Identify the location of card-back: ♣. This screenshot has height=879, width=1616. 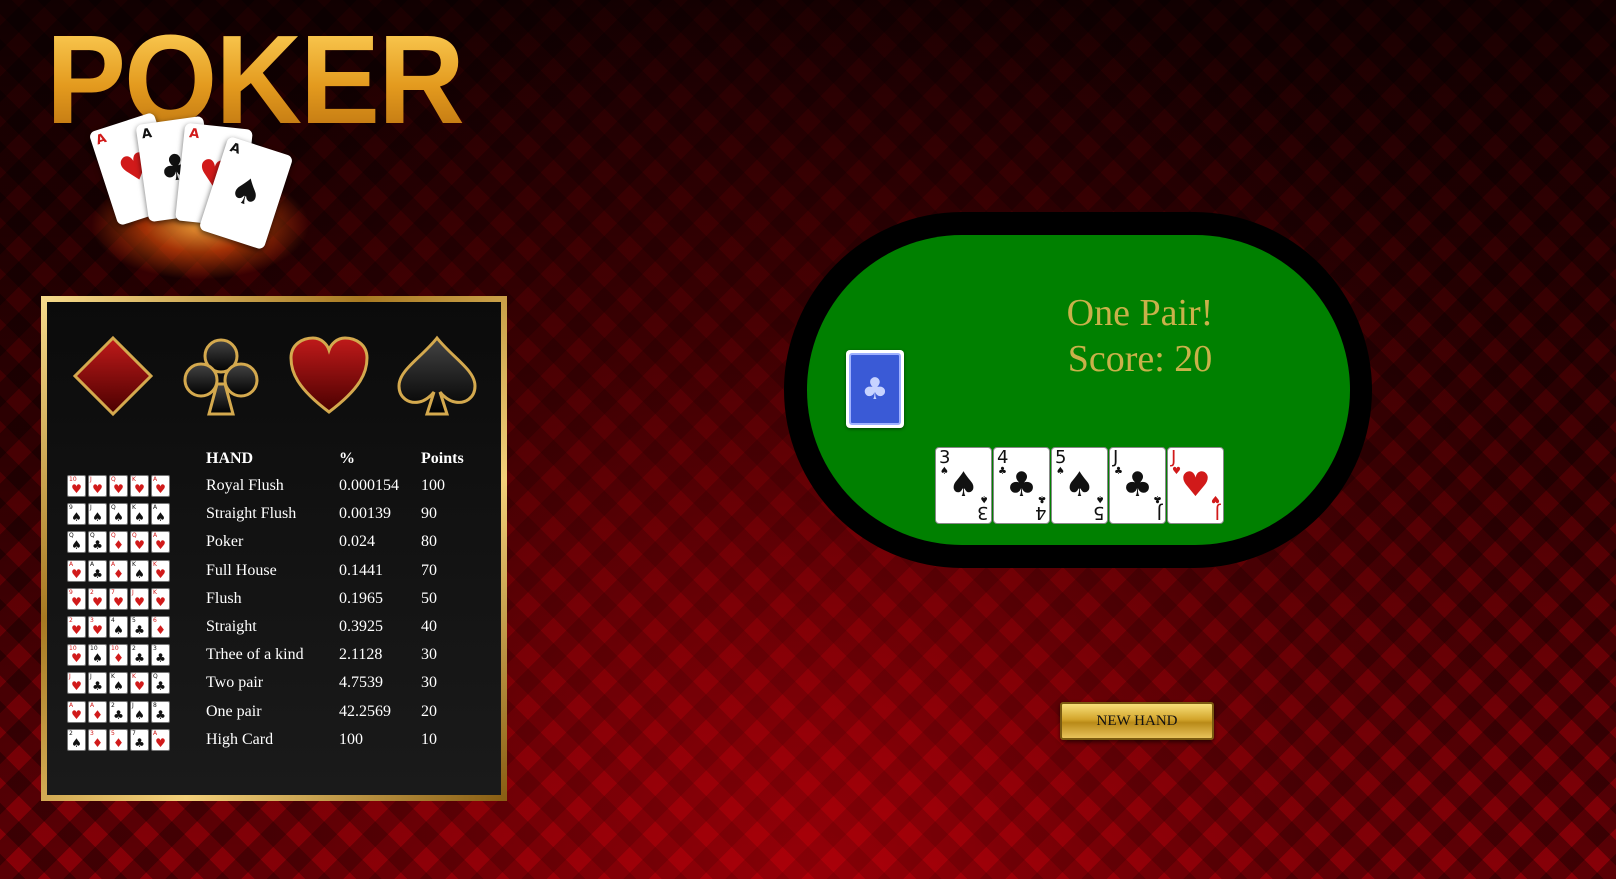
(875, 389).